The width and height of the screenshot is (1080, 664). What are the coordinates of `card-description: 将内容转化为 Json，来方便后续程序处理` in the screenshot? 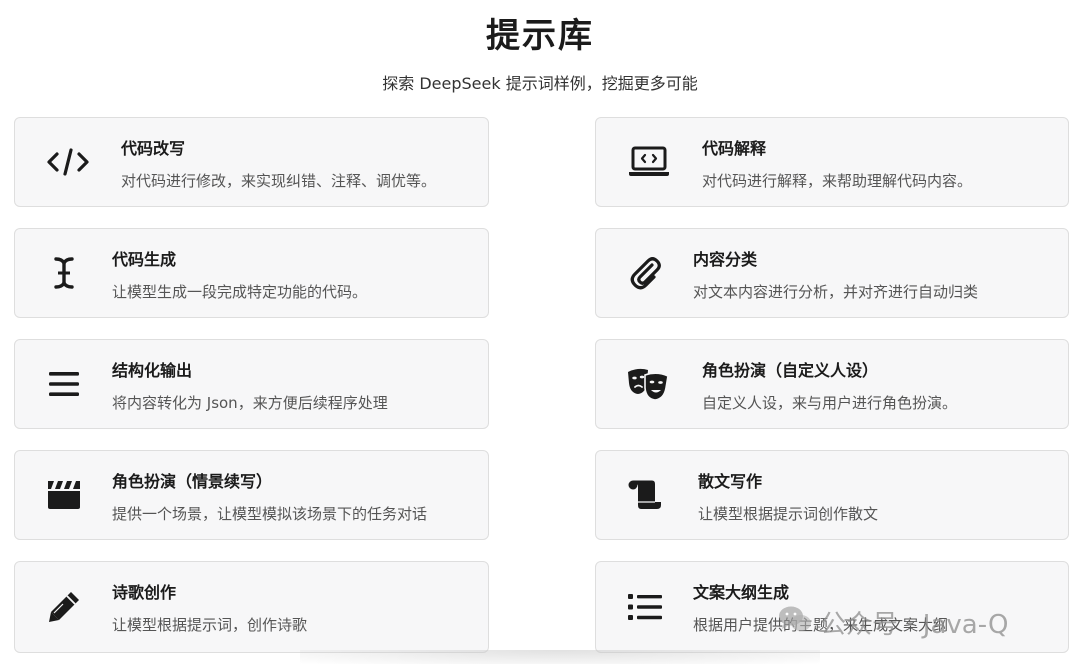 It's located at (250, 403).